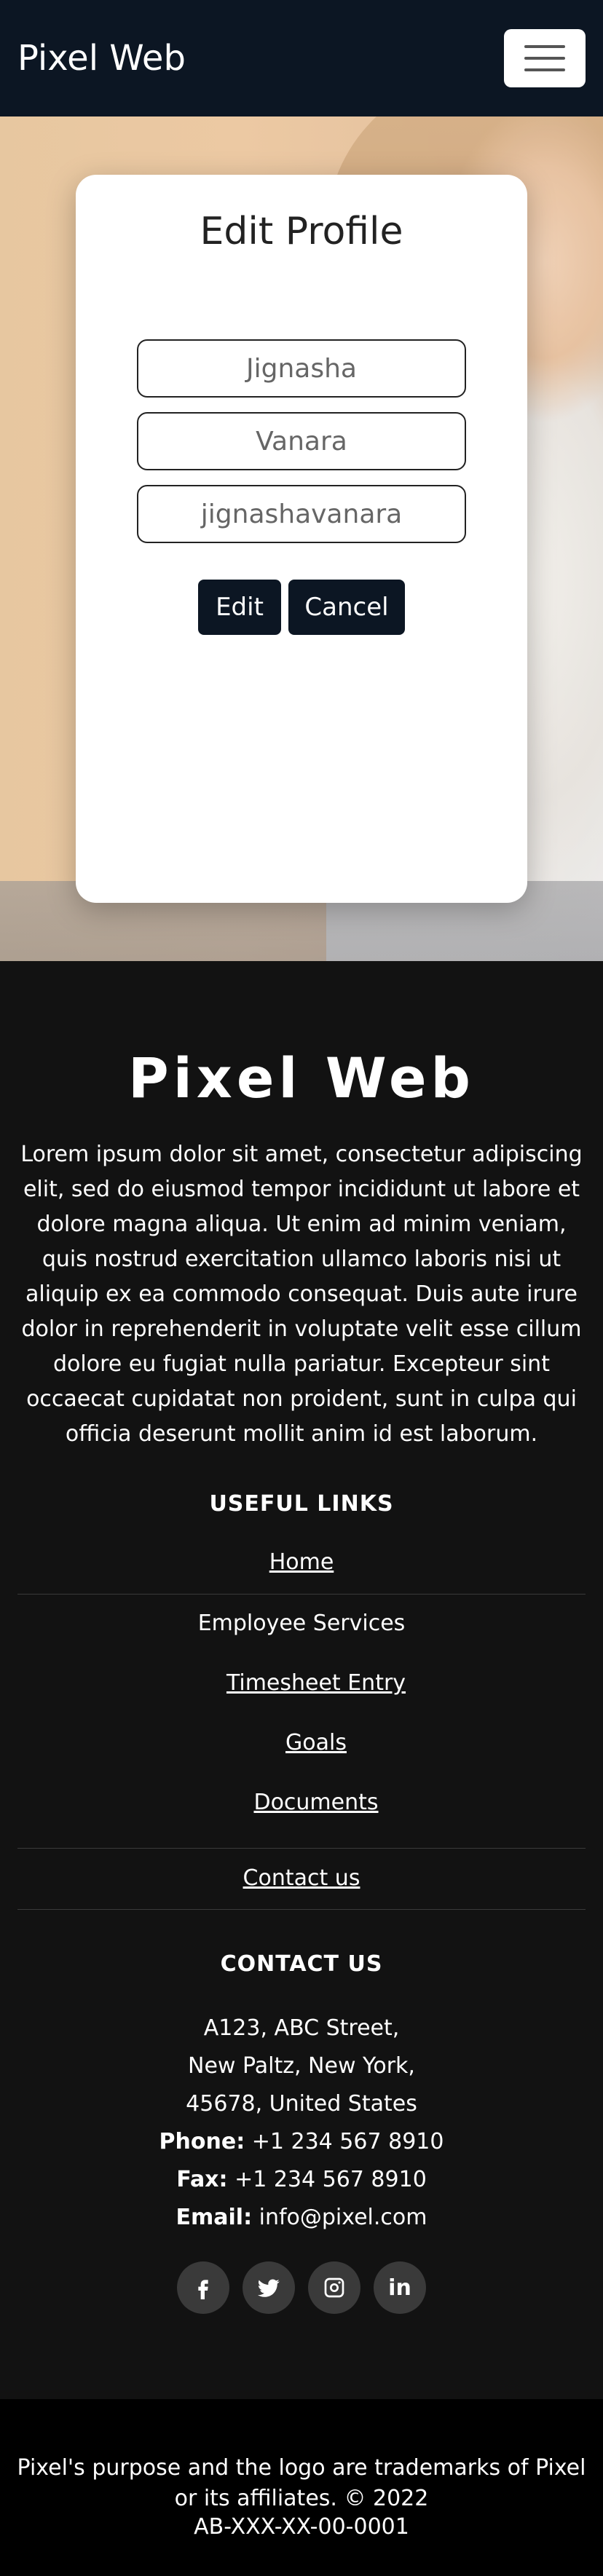 Image resolution: width=603 pixels, height=2576 pixels. Describe the element at coordinates (301, 1562) in the screenshot. I see `home-link: Home` at that location.